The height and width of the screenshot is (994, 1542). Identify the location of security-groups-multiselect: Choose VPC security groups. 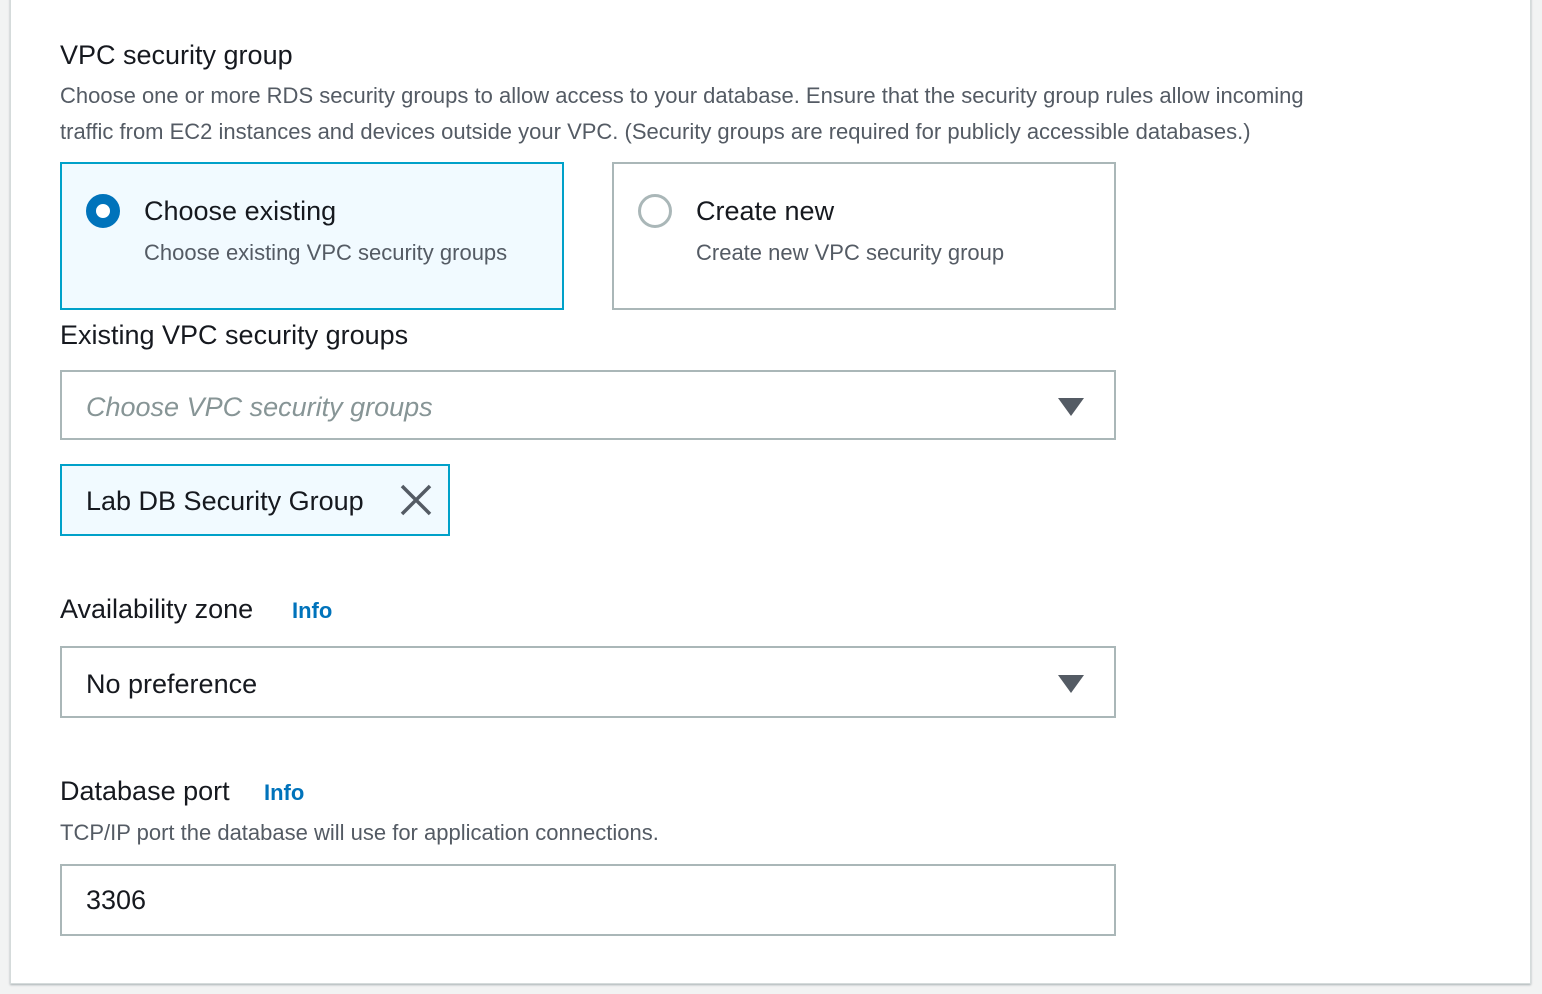
(588, 405).